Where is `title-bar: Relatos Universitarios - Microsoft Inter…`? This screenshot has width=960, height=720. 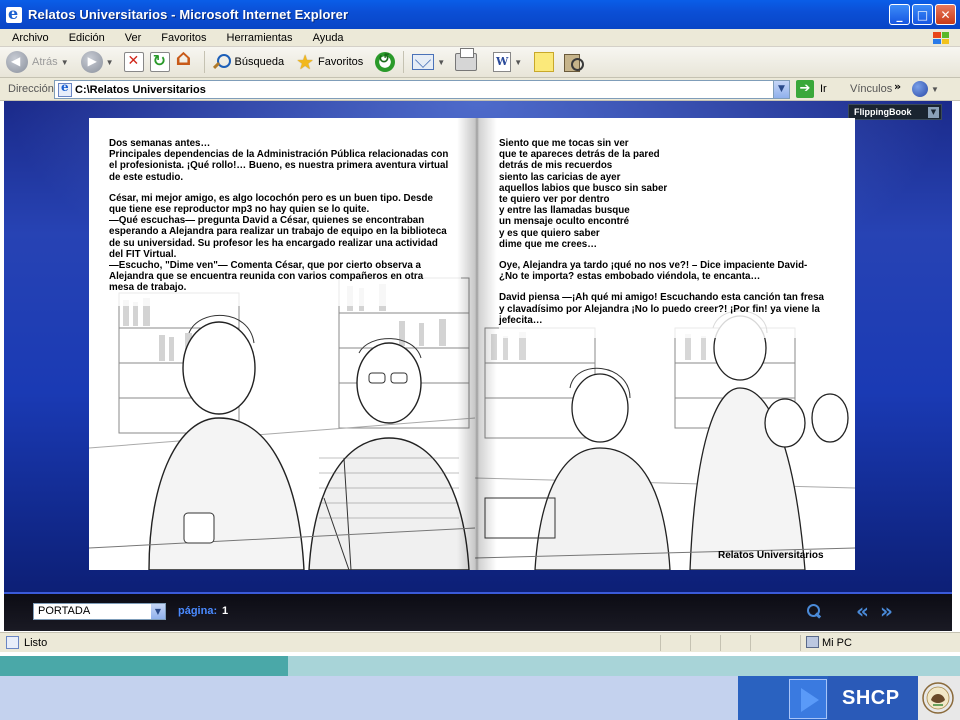 title-bar: Relatos Universitarios - Microsoft Inter… is located at coordinates (480, 14).